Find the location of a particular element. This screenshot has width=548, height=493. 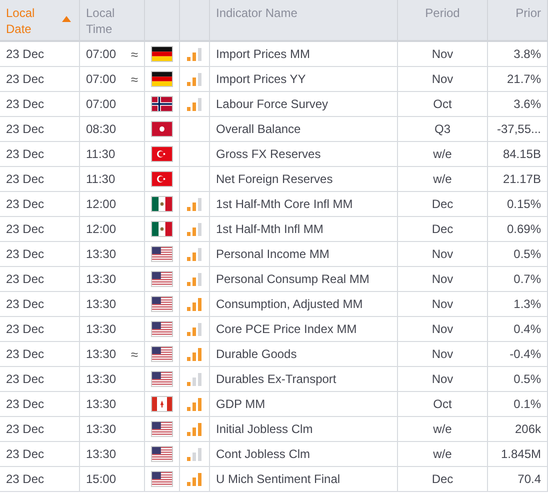

indicator-name: Personal Income MM is located at coordinates (273, 254).